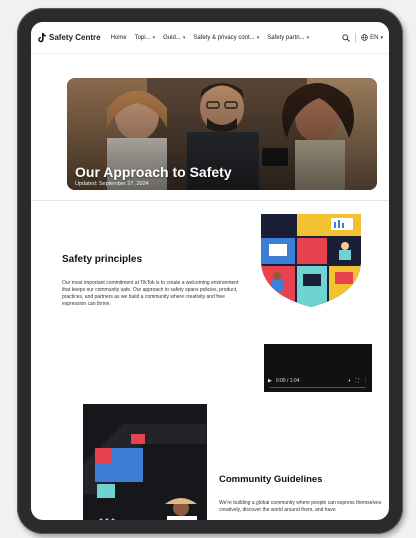  Describe the element at coordinates (271, 479) in the screenshot. I see `community-guidelines-heading: Community Guidelines` at that location.